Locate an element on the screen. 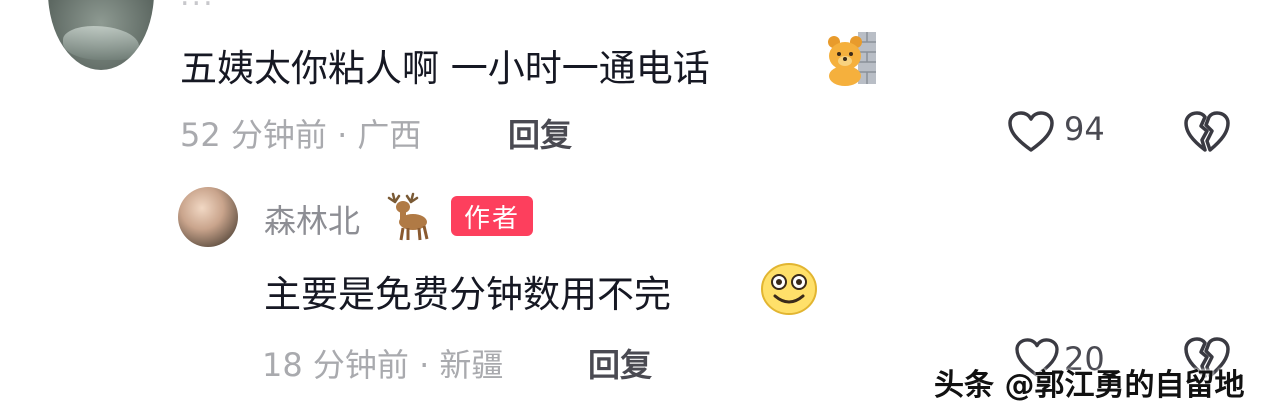 This screenshot has height=406, width=1279. reply-meta: 18 分钟前 · 新疆 is located at coordinates (382, 363).